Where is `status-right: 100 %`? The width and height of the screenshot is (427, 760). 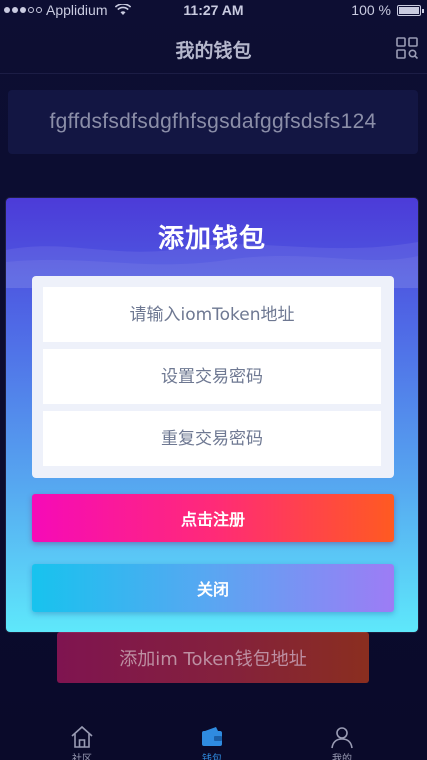 status-right: 100 % is located at coordinates (387, 10).